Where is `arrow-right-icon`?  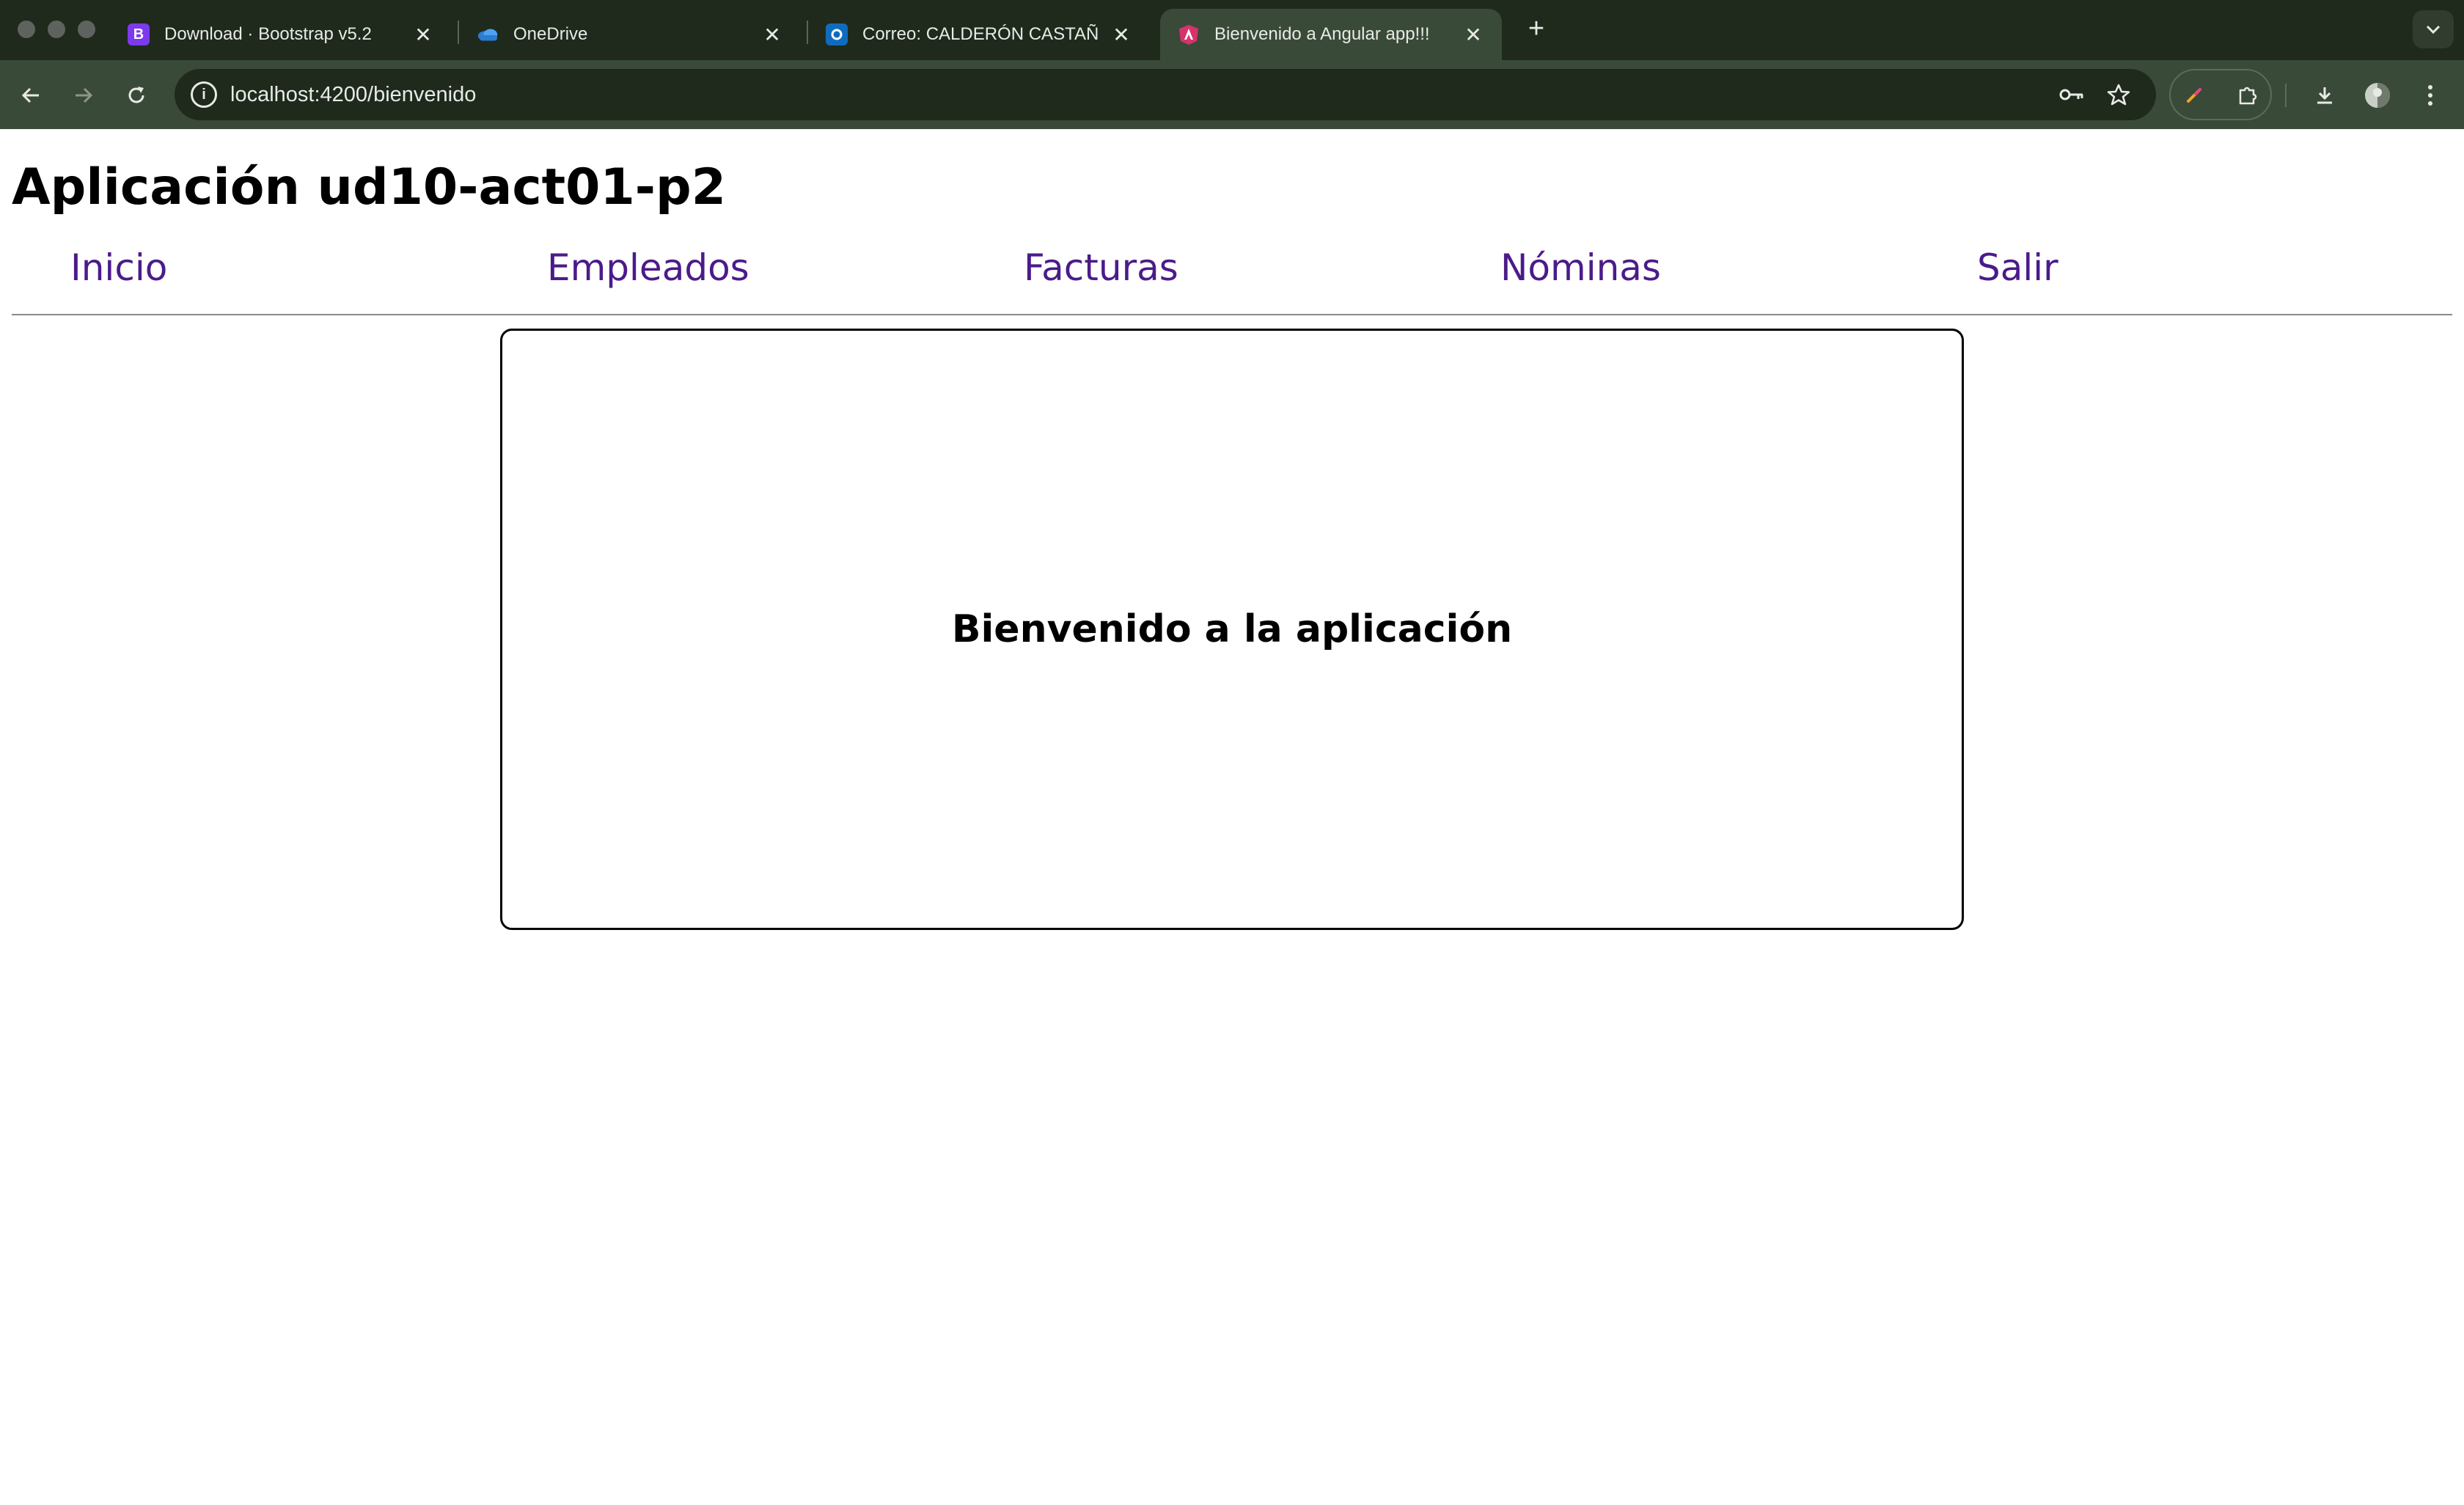
arrow-right-icon is located at coordinates (84, 95).